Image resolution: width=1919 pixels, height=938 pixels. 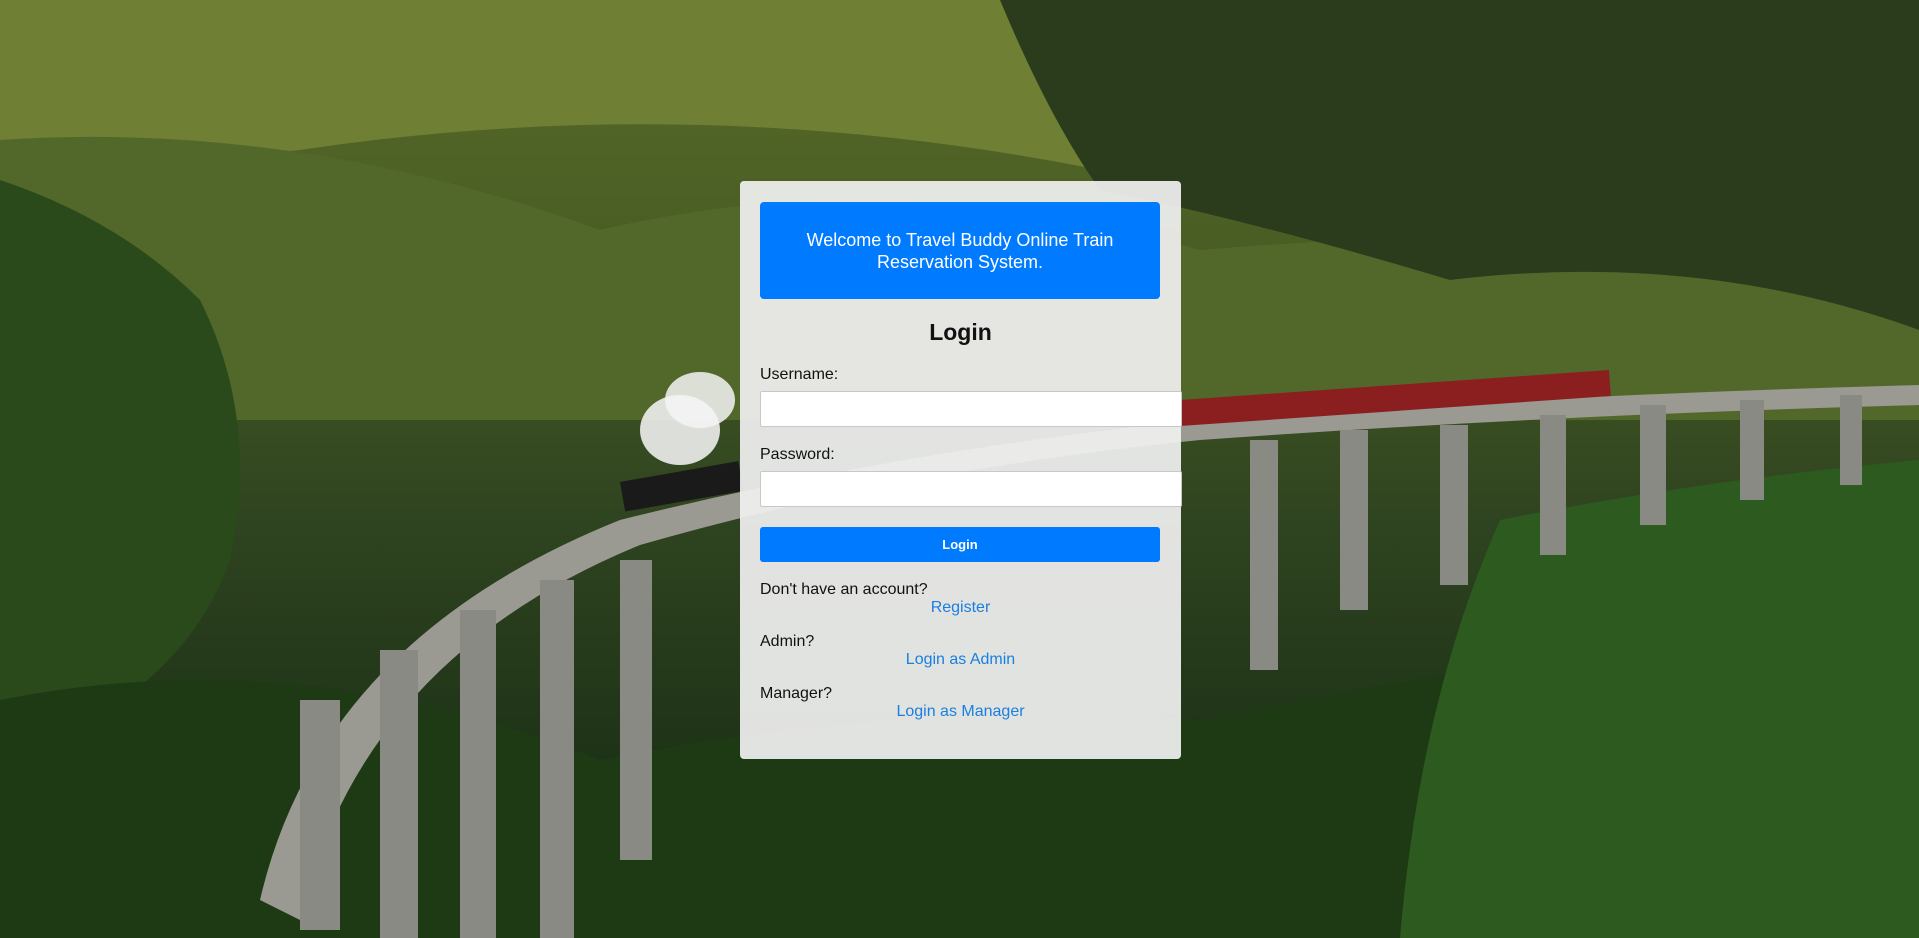 What do you see at coordinates (799, 374) in the screenshot?
I see `username-label: Username:` at bounding box center [799, 374].